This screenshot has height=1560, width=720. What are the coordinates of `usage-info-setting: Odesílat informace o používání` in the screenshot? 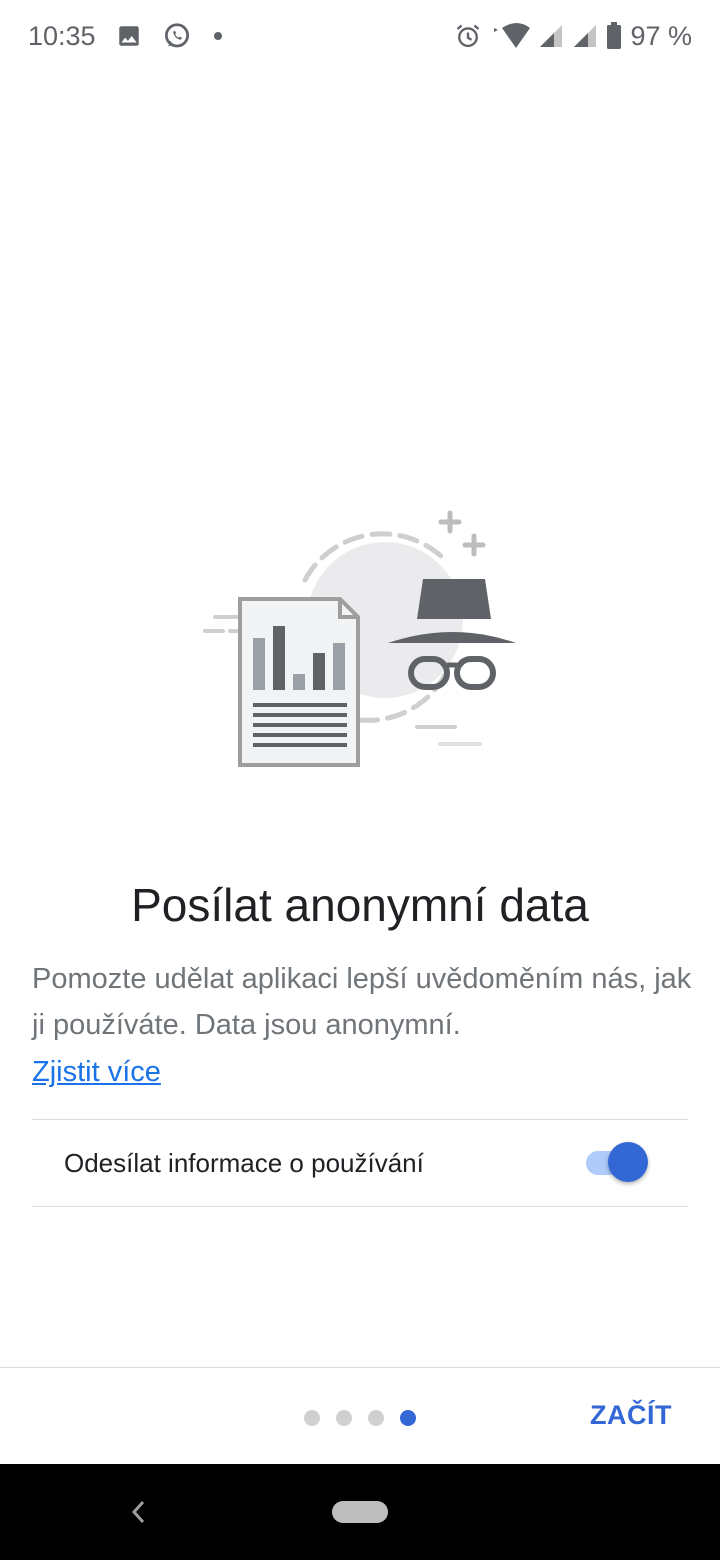 It's located at (360, 1163).